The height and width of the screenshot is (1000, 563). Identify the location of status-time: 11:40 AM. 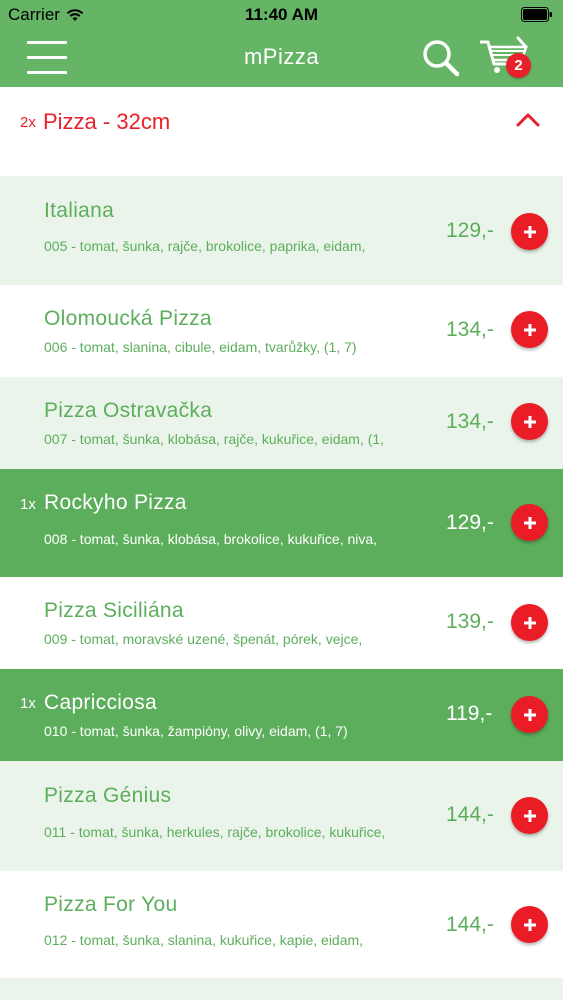
(281, 14).